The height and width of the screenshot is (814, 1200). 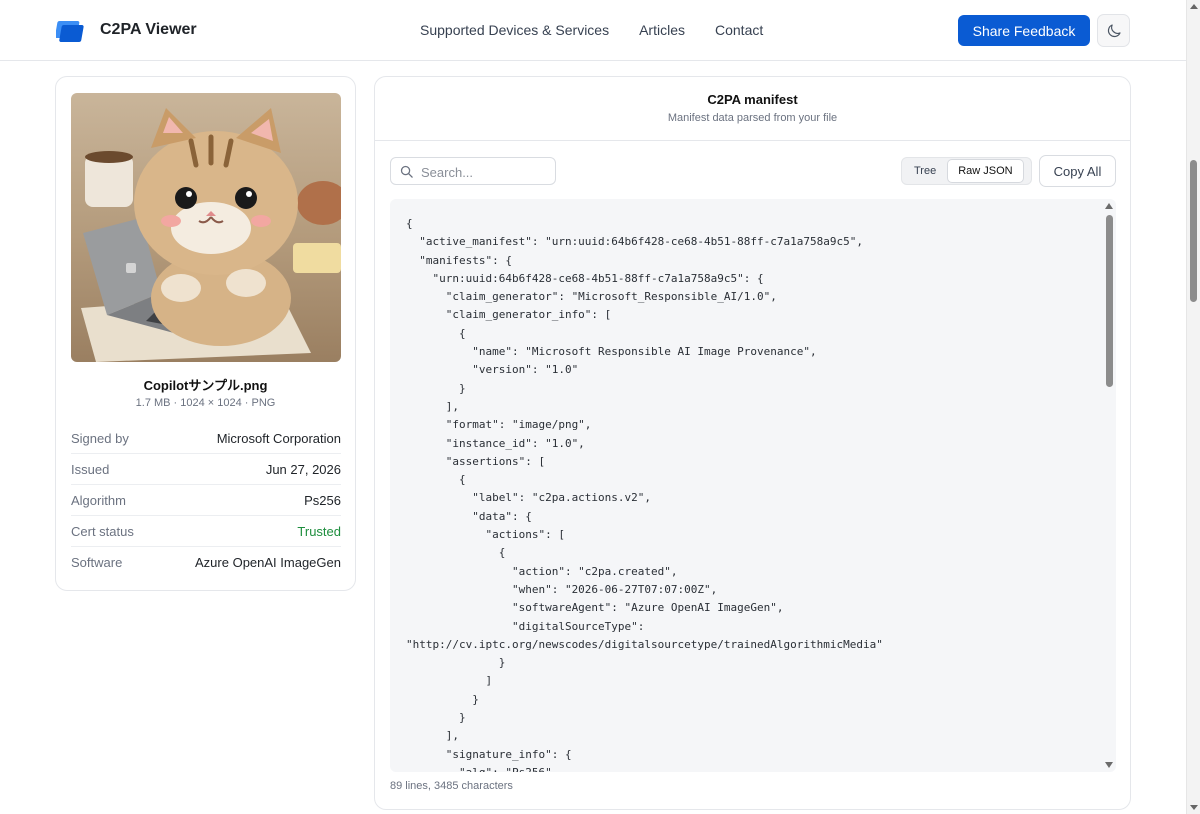 What do you see at coordinates (1193, 407) in the screenshot?
I see `page-scrollbar` at bounding box center [1193, 407].